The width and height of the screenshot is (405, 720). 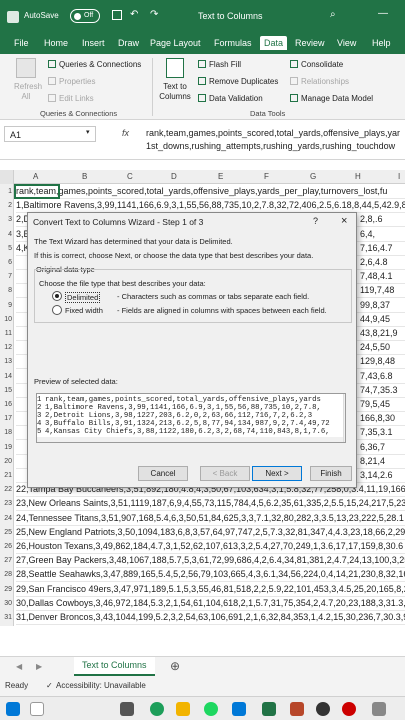 I want to click on task-view-icon, so click(x=127, y=709).